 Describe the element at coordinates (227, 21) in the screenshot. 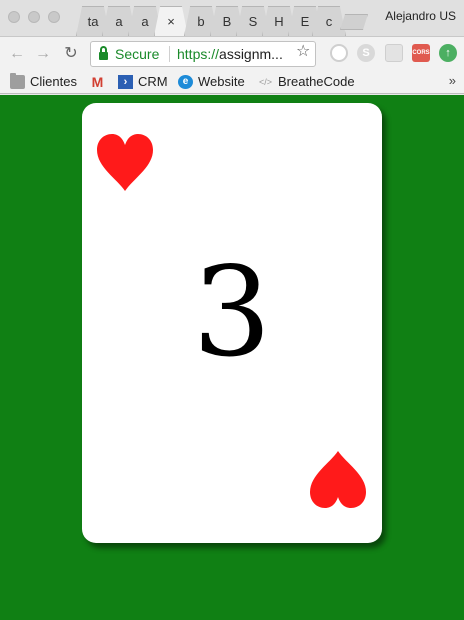

I see `tab-label: B` at that location.